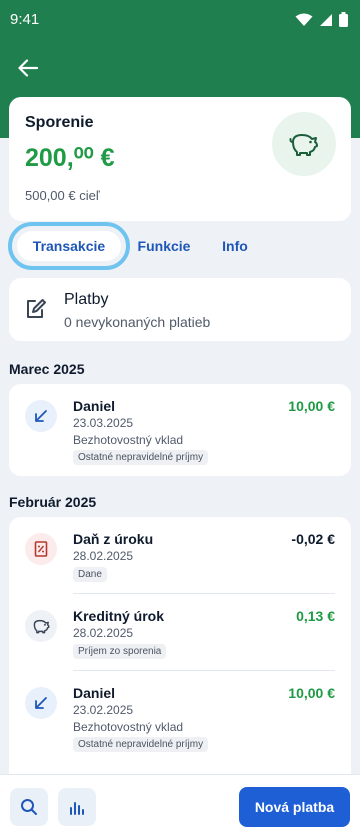  What do you see at coordinates (25, 19) in the screenshot?
I see `status-time: 9:41` at bounding box center [25, 19].